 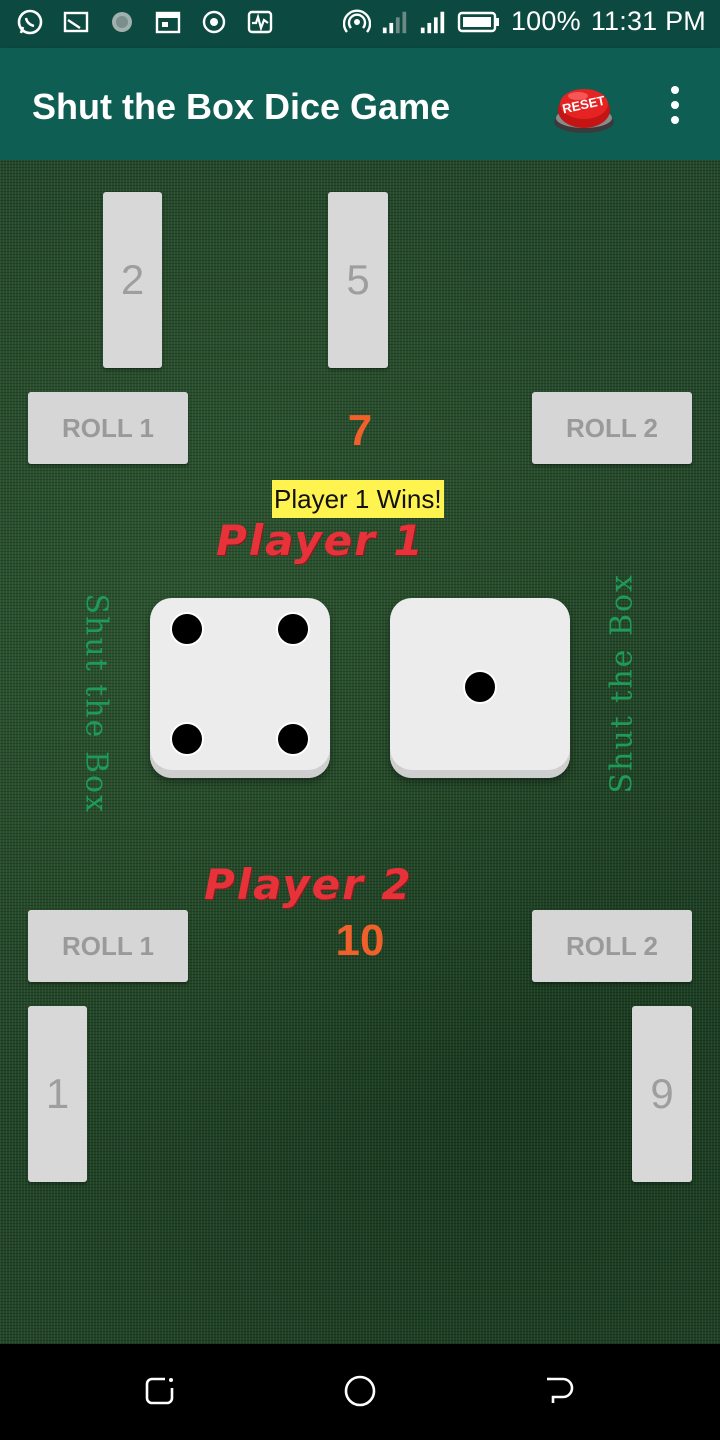 What do you see at coordinates (545, 21) in the screenshot?
I see `battery-percent: 100%` at bounding box center [545, 21].